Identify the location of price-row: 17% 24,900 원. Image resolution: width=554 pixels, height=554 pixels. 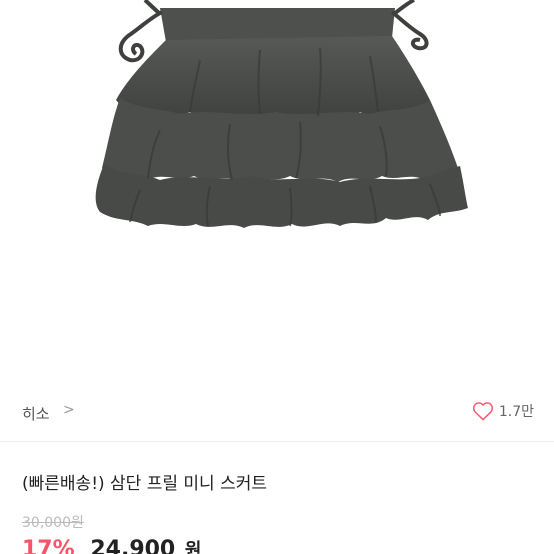
(111, 545).